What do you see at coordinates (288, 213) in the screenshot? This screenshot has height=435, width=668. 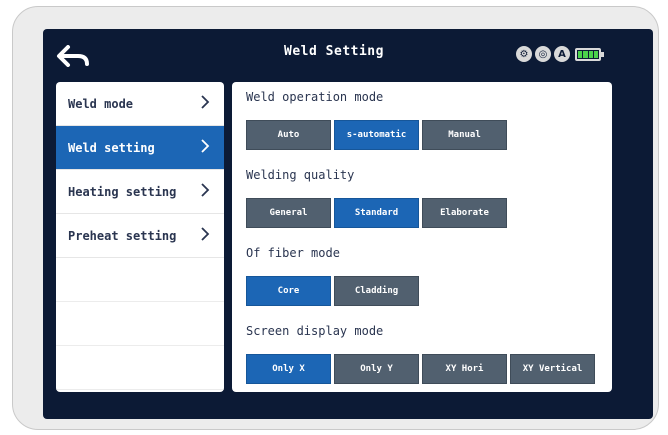 I see `option-button-general: General` at bounding box center [288, 213].